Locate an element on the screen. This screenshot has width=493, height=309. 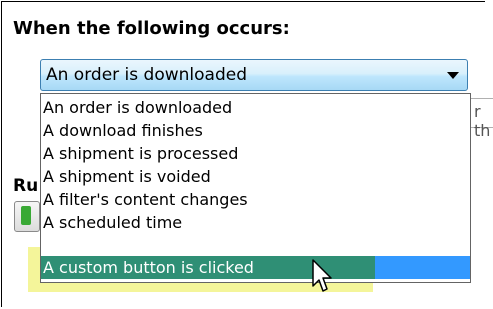
trigger-dropdown: An order is downloaded is located at coordinates (254, 75).